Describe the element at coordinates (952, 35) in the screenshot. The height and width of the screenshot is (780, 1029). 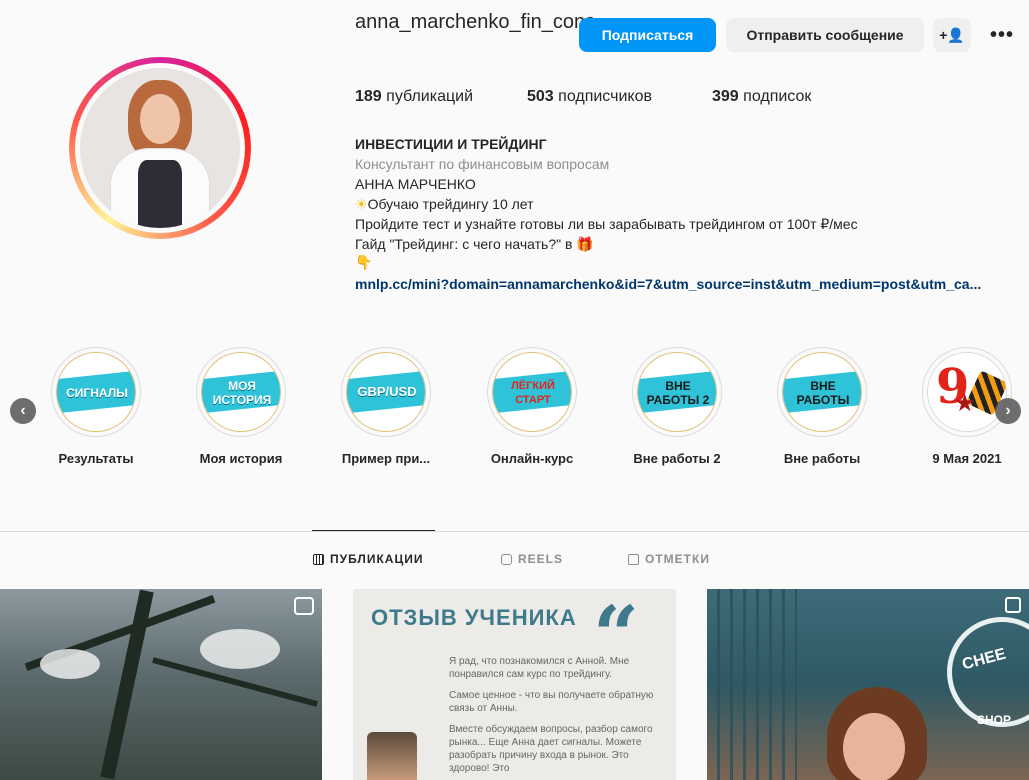
I see `suggest-accounts-button: +👤` at that location.